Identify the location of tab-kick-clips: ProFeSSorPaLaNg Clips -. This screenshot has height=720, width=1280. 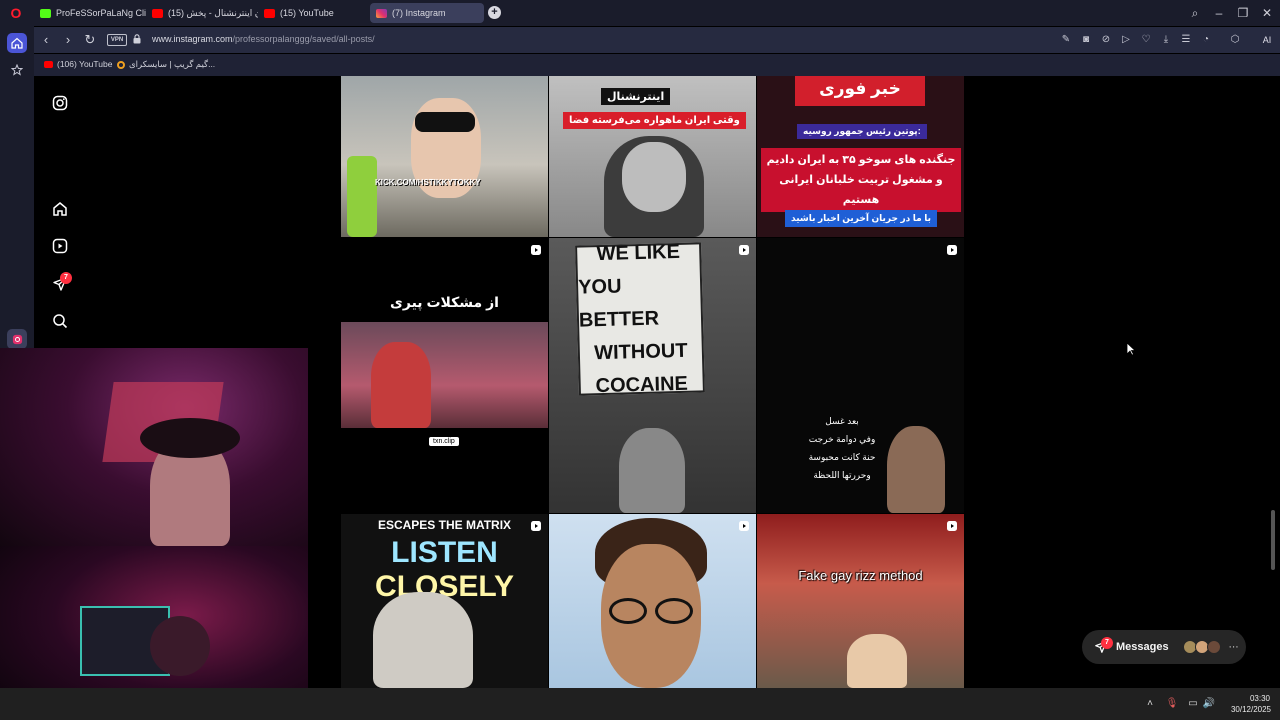
(90, 13).